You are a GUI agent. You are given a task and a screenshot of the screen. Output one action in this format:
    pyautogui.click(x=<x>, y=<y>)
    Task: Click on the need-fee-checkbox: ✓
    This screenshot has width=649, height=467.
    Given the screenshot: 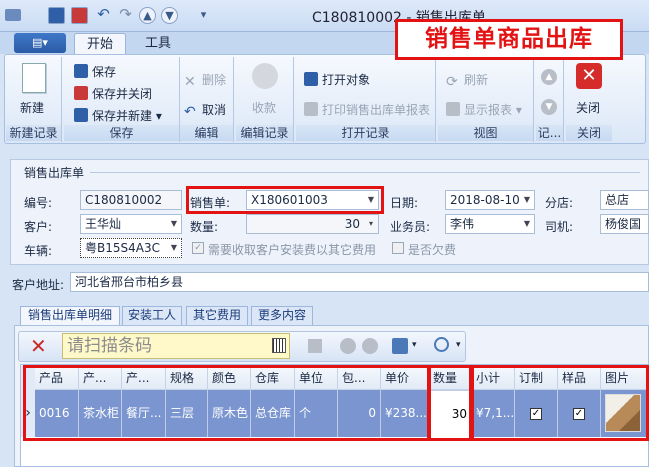 What is the action you would take?
    pyautogui.click(x=198, y=248)
    